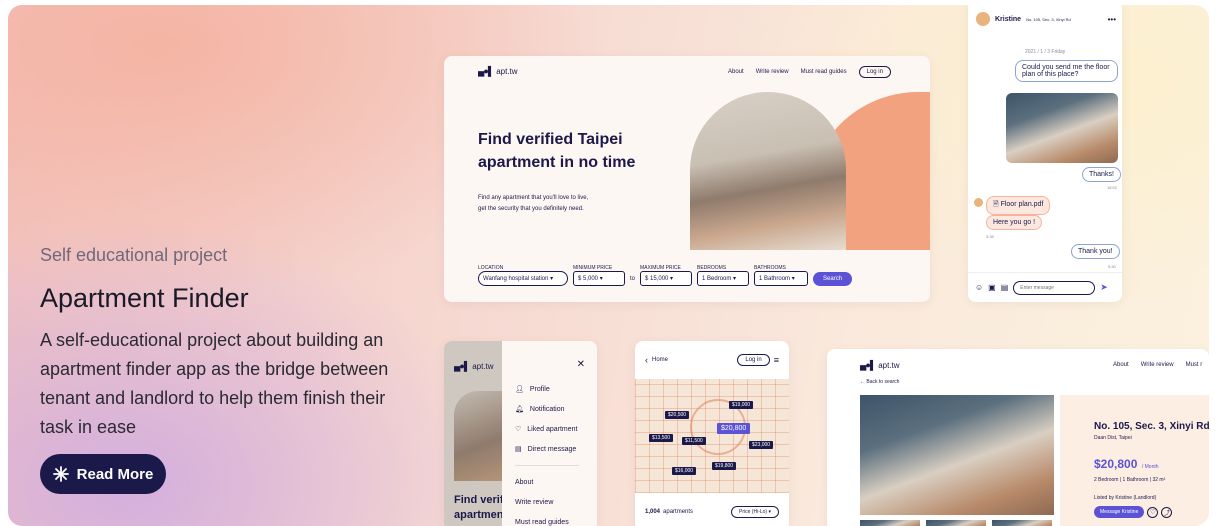 The width and height of the screenshot is (1223, 526). What do you see at coordinates (1104, 287) in the screenshot?
I see `send-icon: ➤` at bounding box center [1104, 287].